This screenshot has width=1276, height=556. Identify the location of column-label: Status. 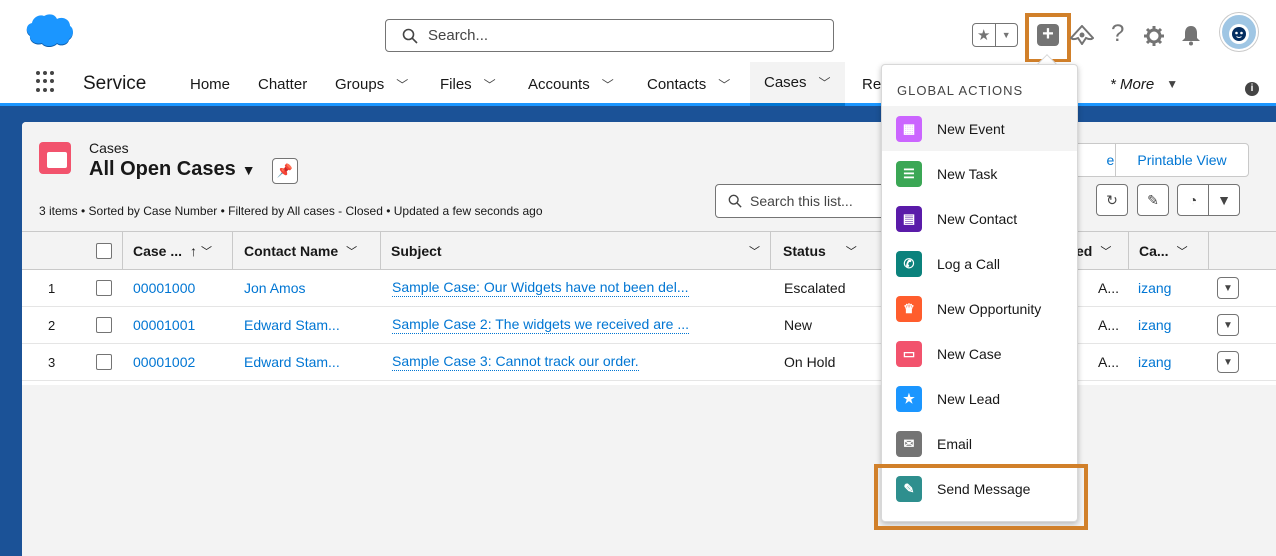
(804, 250).